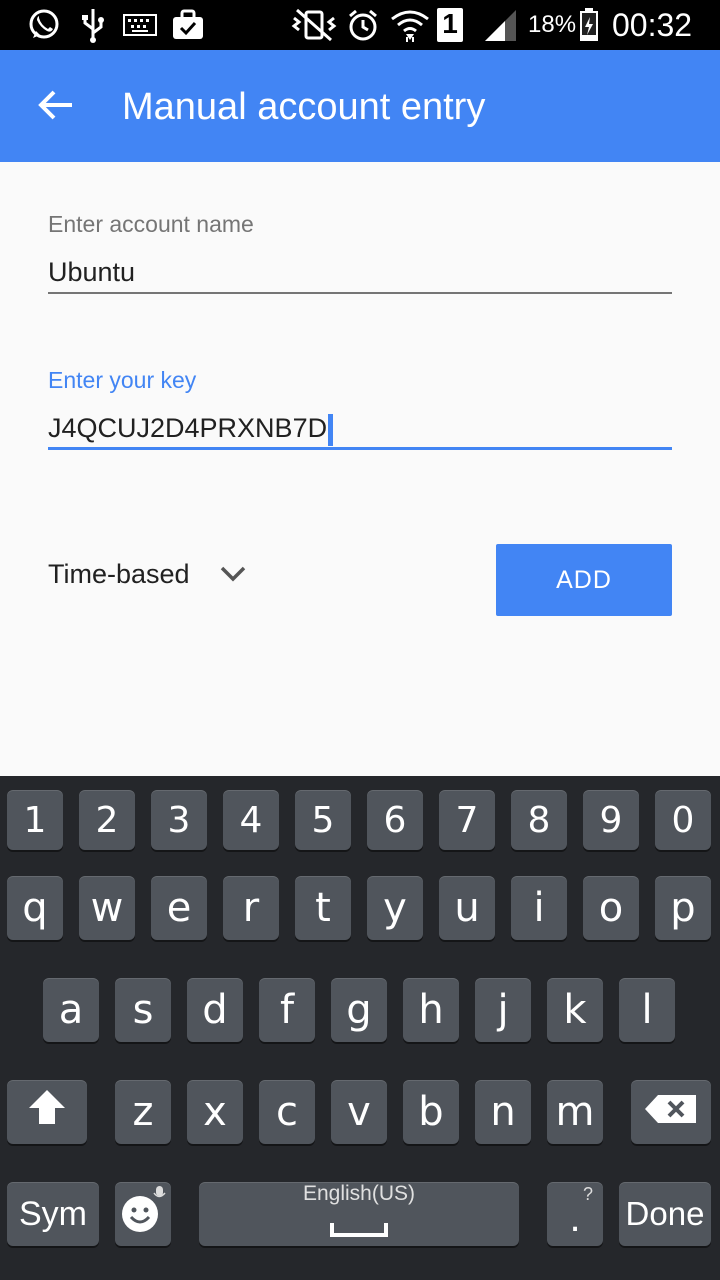 Image resolution: width=720 pixels, height=1280 pixels. I want to click on period-hint: ?, so click(588, 1194).